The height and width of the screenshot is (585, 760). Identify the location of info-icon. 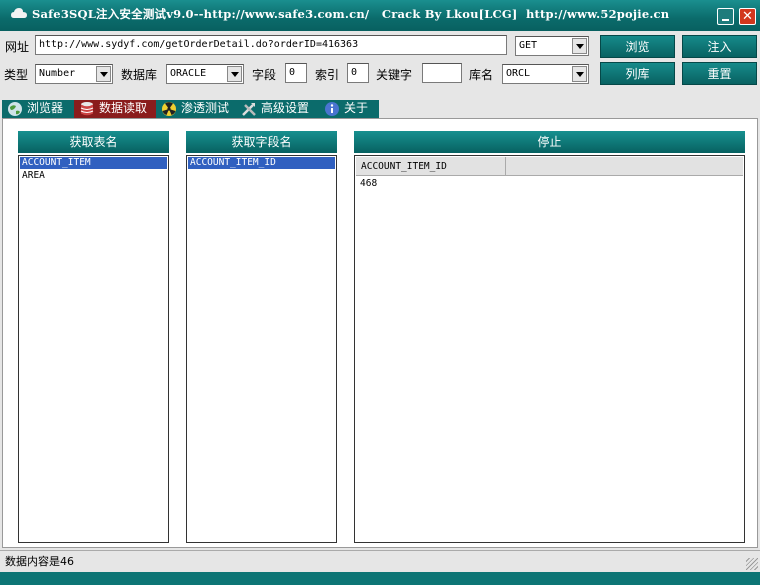
(332, 109).